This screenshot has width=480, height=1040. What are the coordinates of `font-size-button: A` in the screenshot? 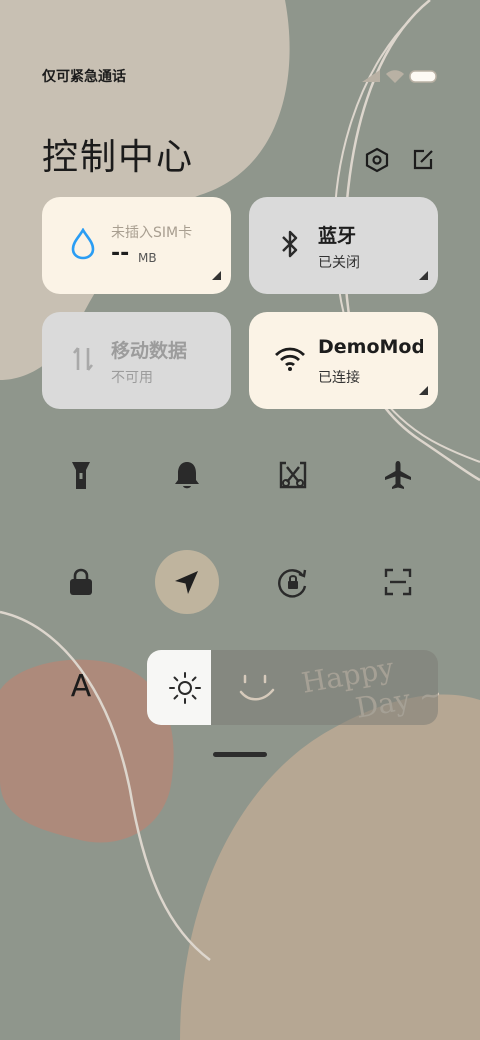 It's located at (81, 687).